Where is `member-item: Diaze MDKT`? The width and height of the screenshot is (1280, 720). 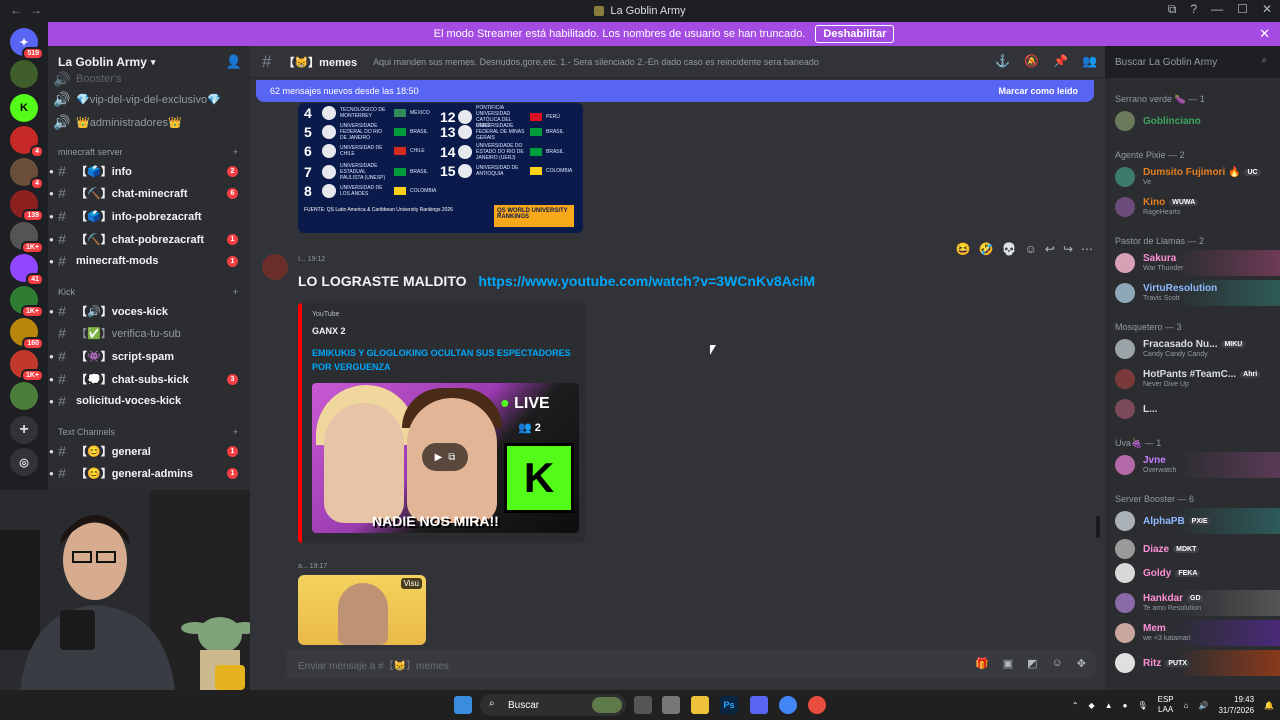 member-item: Diaze MDKT is located at coordinates (1192, 549).